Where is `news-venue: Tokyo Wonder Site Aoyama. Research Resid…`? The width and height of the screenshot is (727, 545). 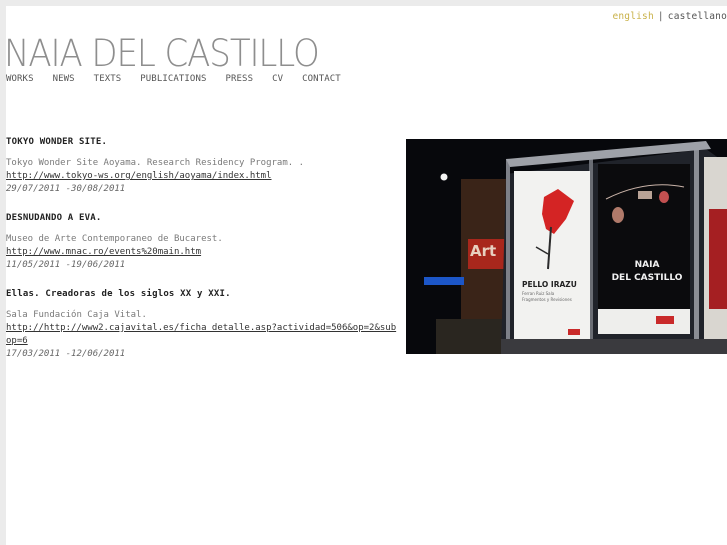
news-venue: Tokyo Wonder Site Aoyama. Research Resid… is located at coordinates (155, 163).